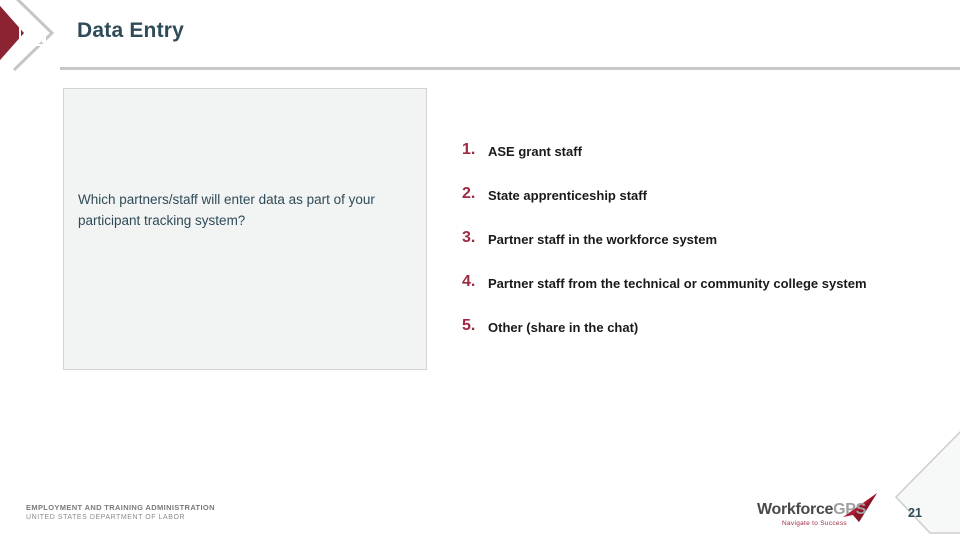  What do you see at coordinates (469, 149) in the screenshot?
I see `list-item-number: 1.` at bounding box center [469, 149].